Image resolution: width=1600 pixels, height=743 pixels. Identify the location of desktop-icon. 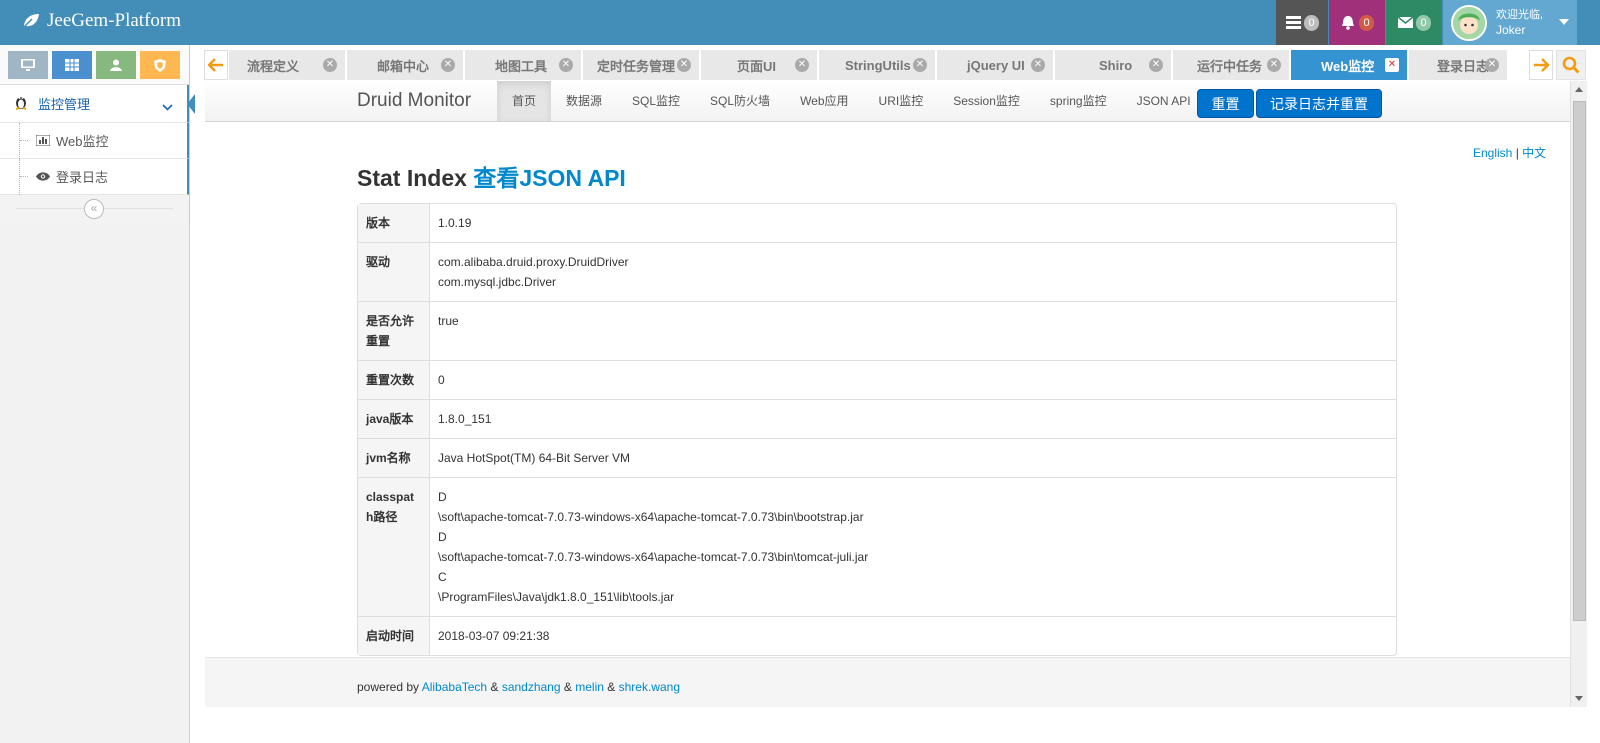
(28, 65).